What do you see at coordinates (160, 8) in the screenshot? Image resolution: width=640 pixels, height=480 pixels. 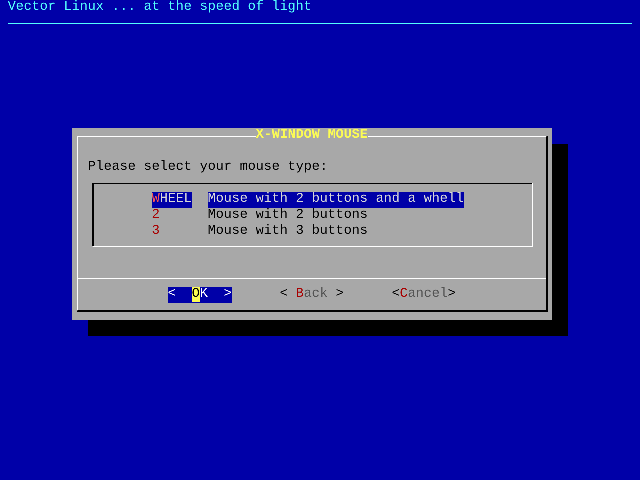 I see `screen-title: Vector Linux ... at the speed of light` at bounding box center [160, 8].